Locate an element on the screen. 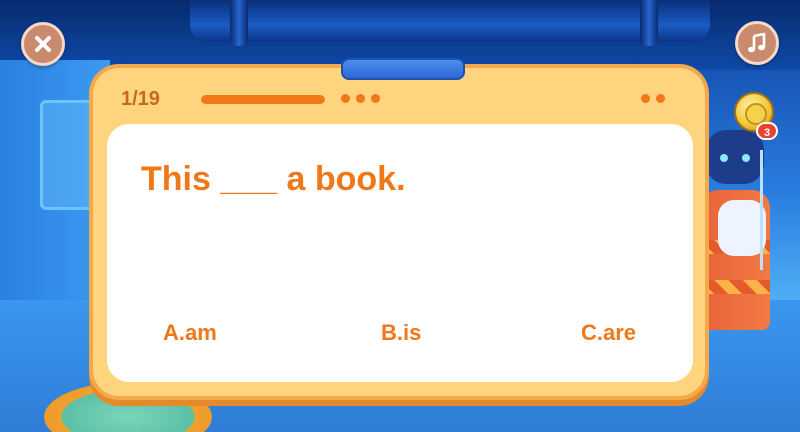 The height and width of the screenshot is (432, 800). option-c-button: C.are is located at coordinates (608, 333).